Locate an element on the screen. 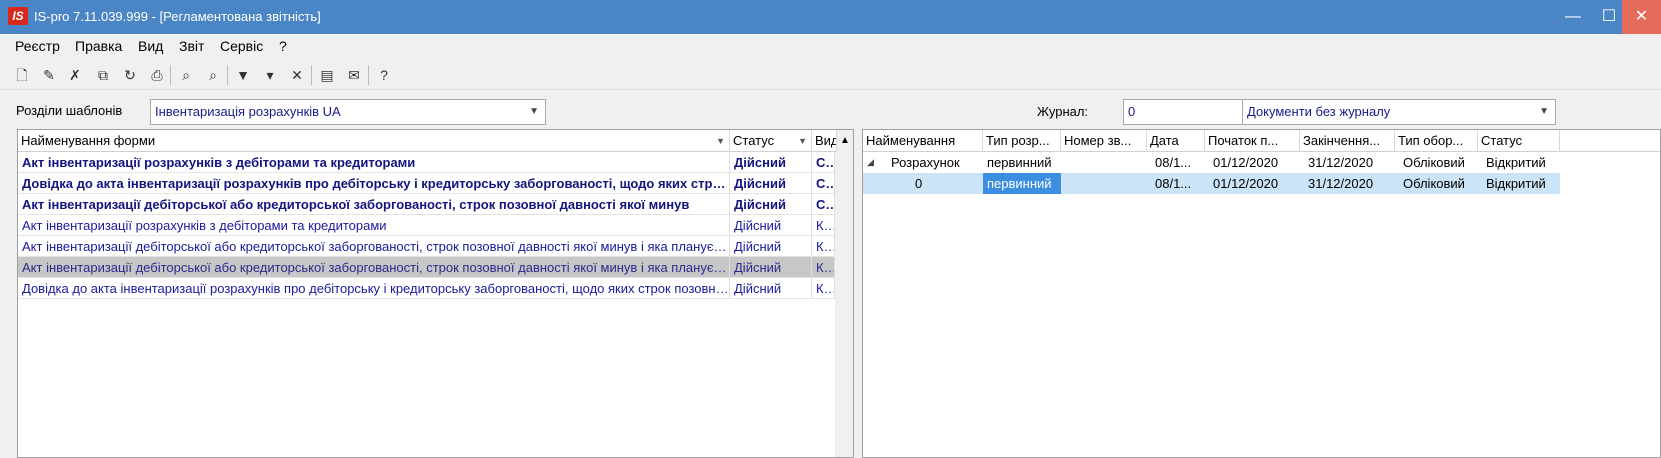 The image size is (1661, 458). edit-doc-icon: ✎ is located at coordinates (49, 75).